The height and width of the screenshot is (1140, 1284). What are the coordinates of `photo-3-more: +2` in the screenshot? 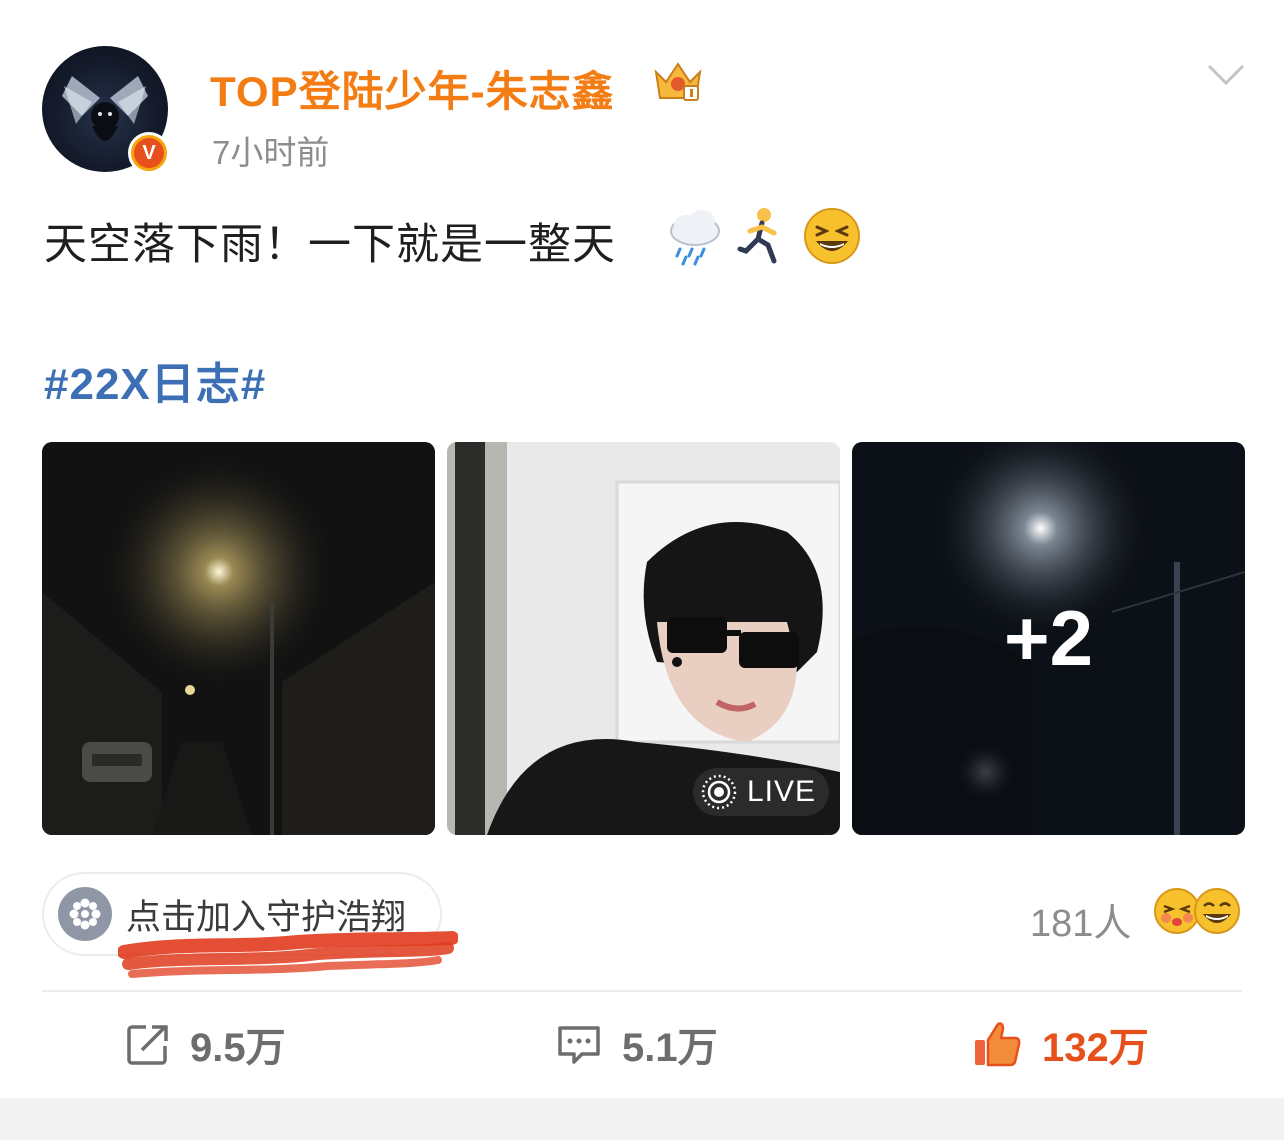 It's located at (1048, 638).